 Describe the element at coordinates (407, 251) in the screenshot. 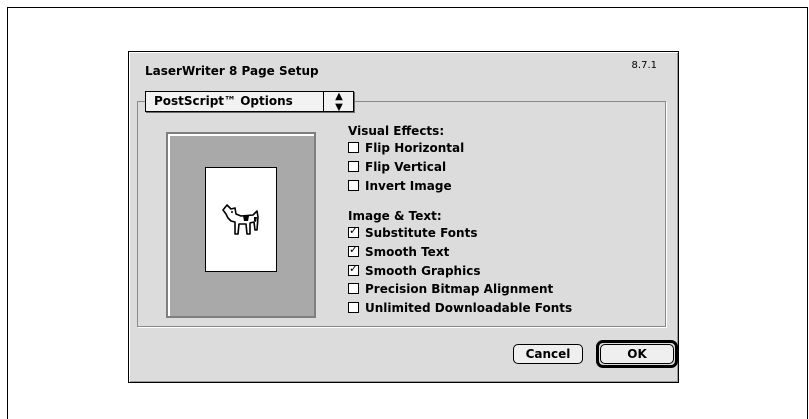

I see `checkbox-label: Smooth Text` at that location.